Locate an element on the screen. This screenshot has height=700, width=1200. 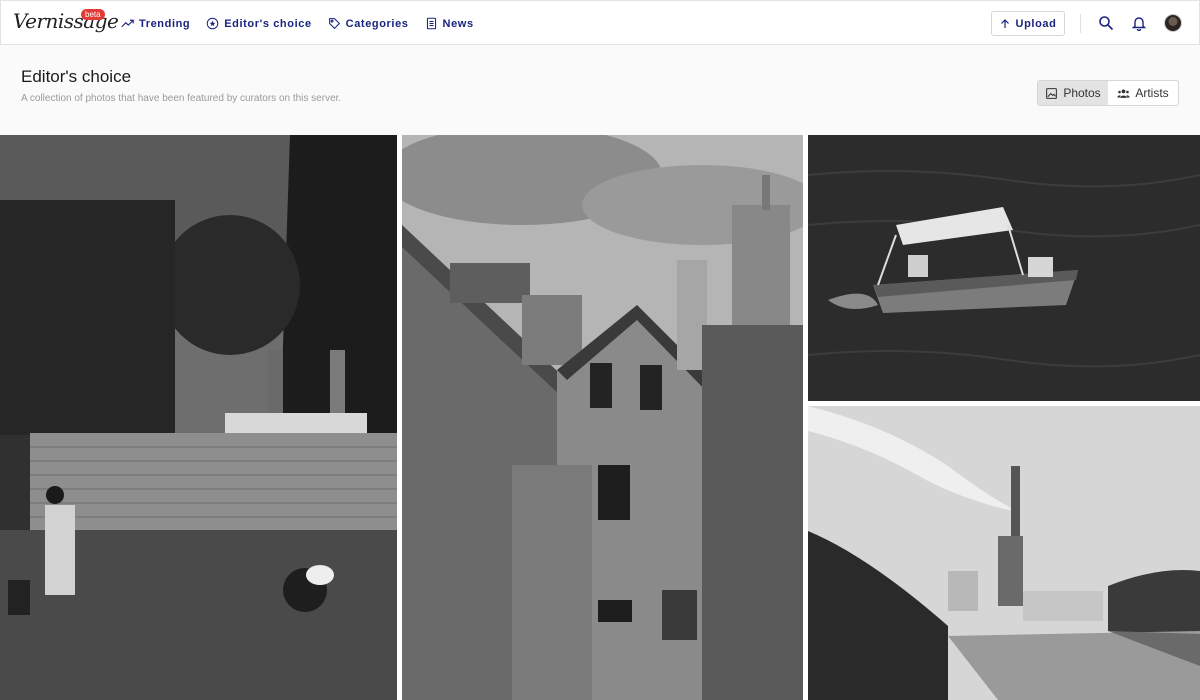
trending-icon is located at coordinates (127, 23).